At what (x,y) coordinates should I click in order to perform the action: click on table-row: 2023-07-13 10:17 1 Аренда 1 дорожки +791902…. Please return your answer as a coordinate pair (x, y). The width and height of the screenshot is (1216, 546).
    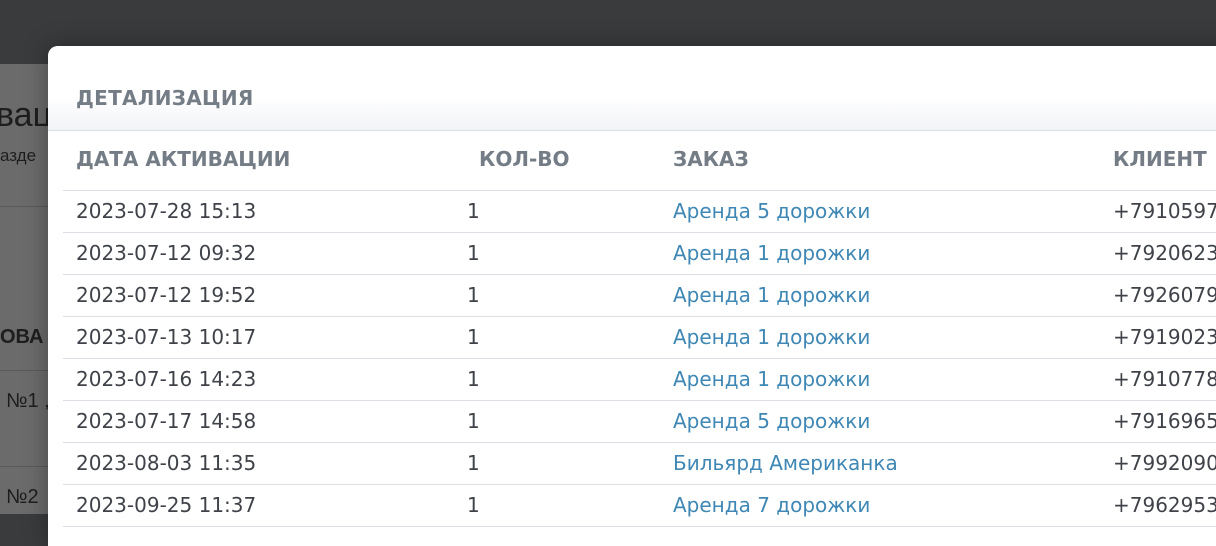
    Looking at the image, I should click on (639, 338).